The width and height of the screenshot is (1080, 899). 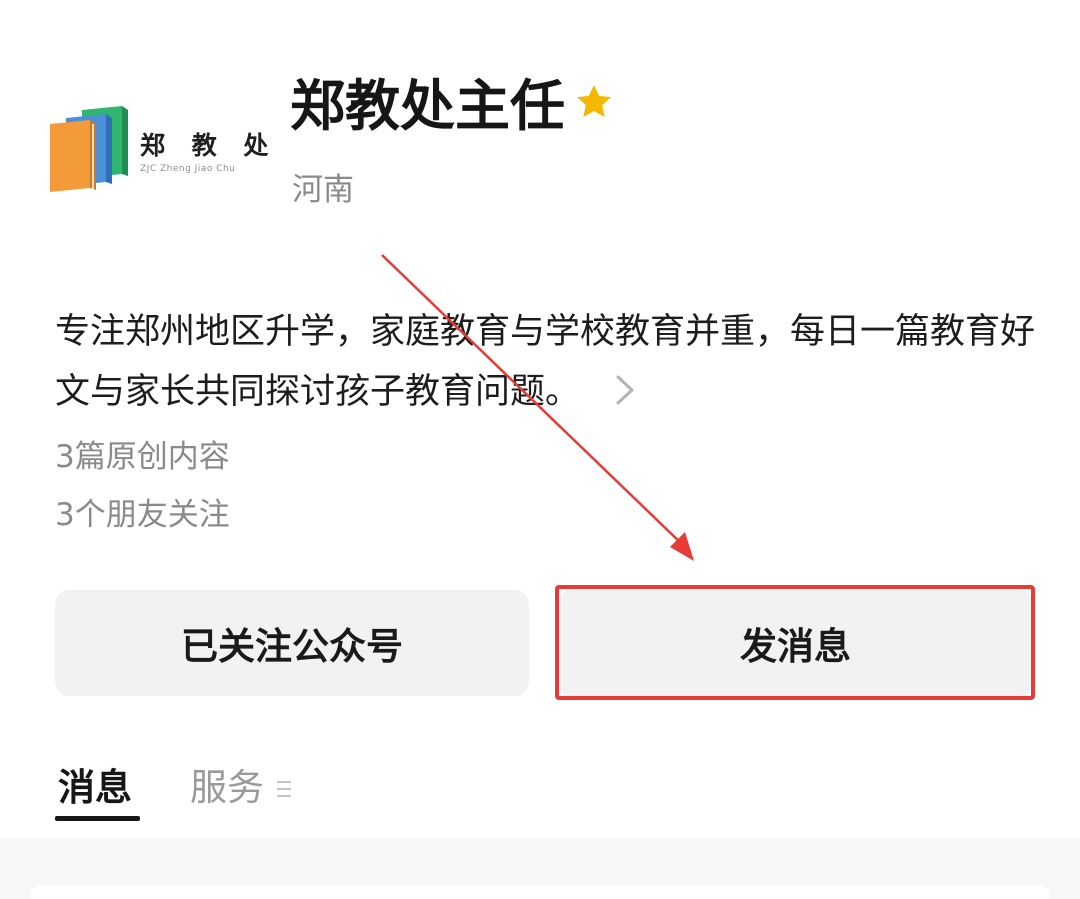 What do you see at coordinates (188, 169) in the screenshot?
I see `logo-subtitle: ZJC Zheng Jiao Chu` at bounding box center [188, 169].